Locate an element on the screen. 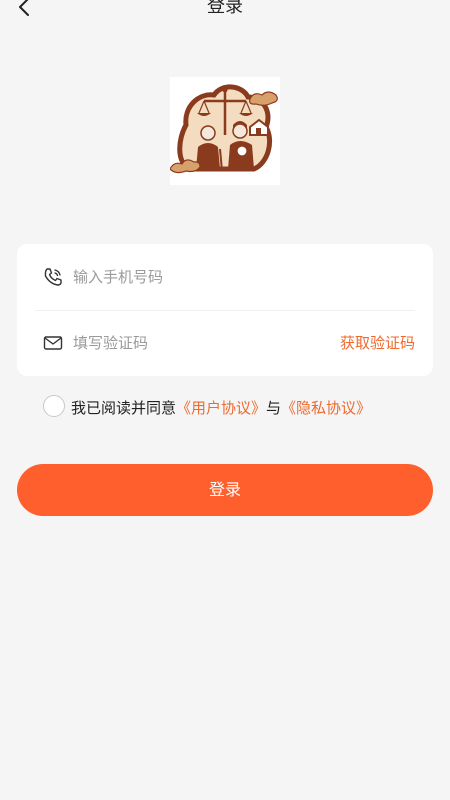  navbar: 登录 is located at coordinates (225, 15).